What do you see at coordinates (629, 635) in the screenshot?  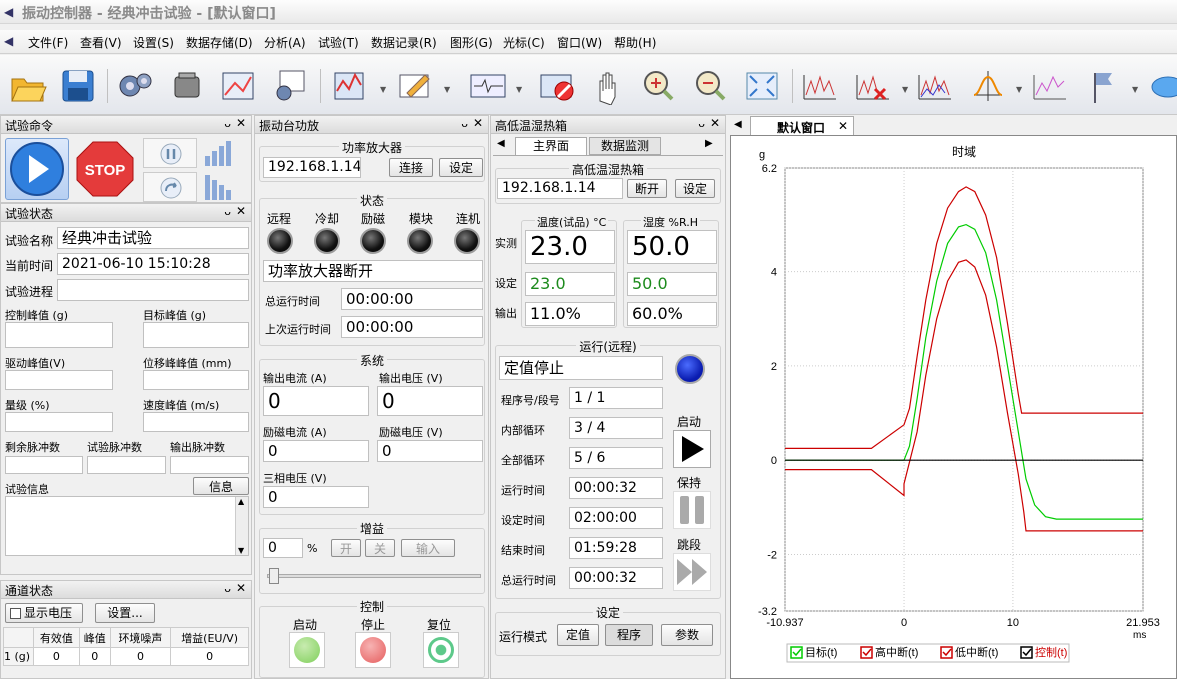 I see `mode-program-button: 程序` at bounding box center [629, 635].